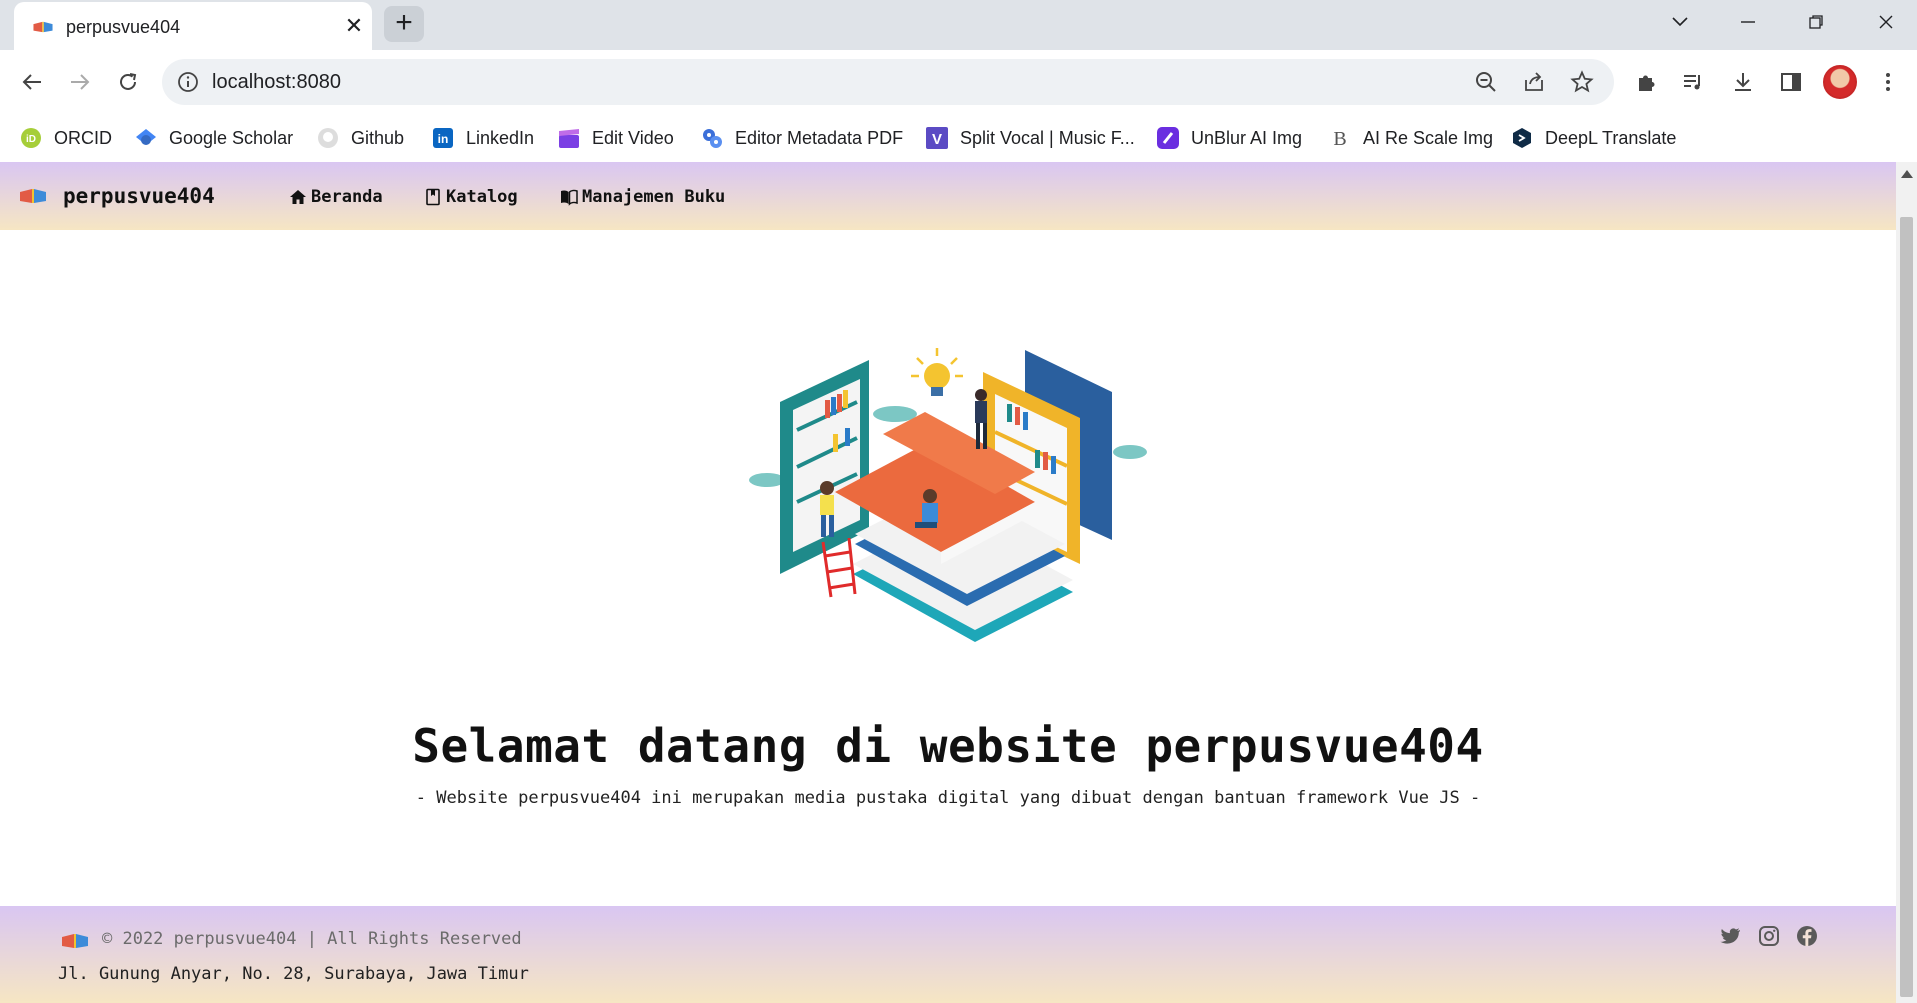 Image resolution: width=1917 pixels, height=1003 pixels. Describe the element at coordinates (378, 137) in the screenshot. I see `bookmark-label: Github` at that location.